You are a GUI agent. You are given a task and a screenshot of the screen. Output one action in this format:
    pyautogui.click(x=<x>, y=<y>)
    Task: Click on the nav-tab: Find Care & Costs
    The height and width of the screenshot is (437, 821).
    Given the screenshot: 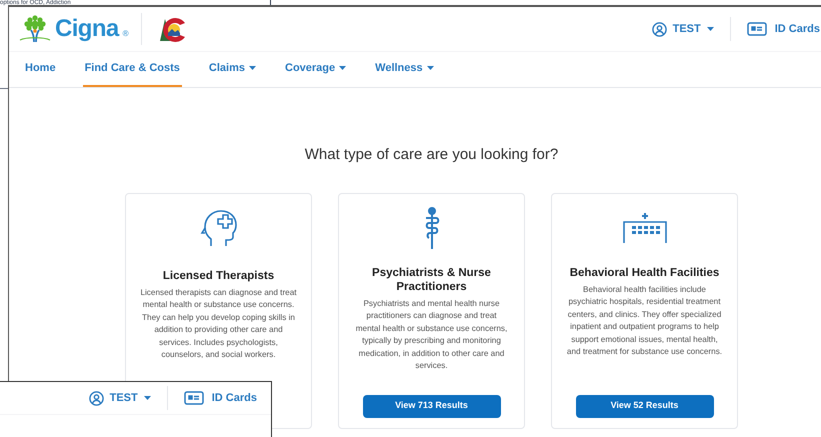 What is the action you would take?
    pyautogui.click(x=132, y=69)
    